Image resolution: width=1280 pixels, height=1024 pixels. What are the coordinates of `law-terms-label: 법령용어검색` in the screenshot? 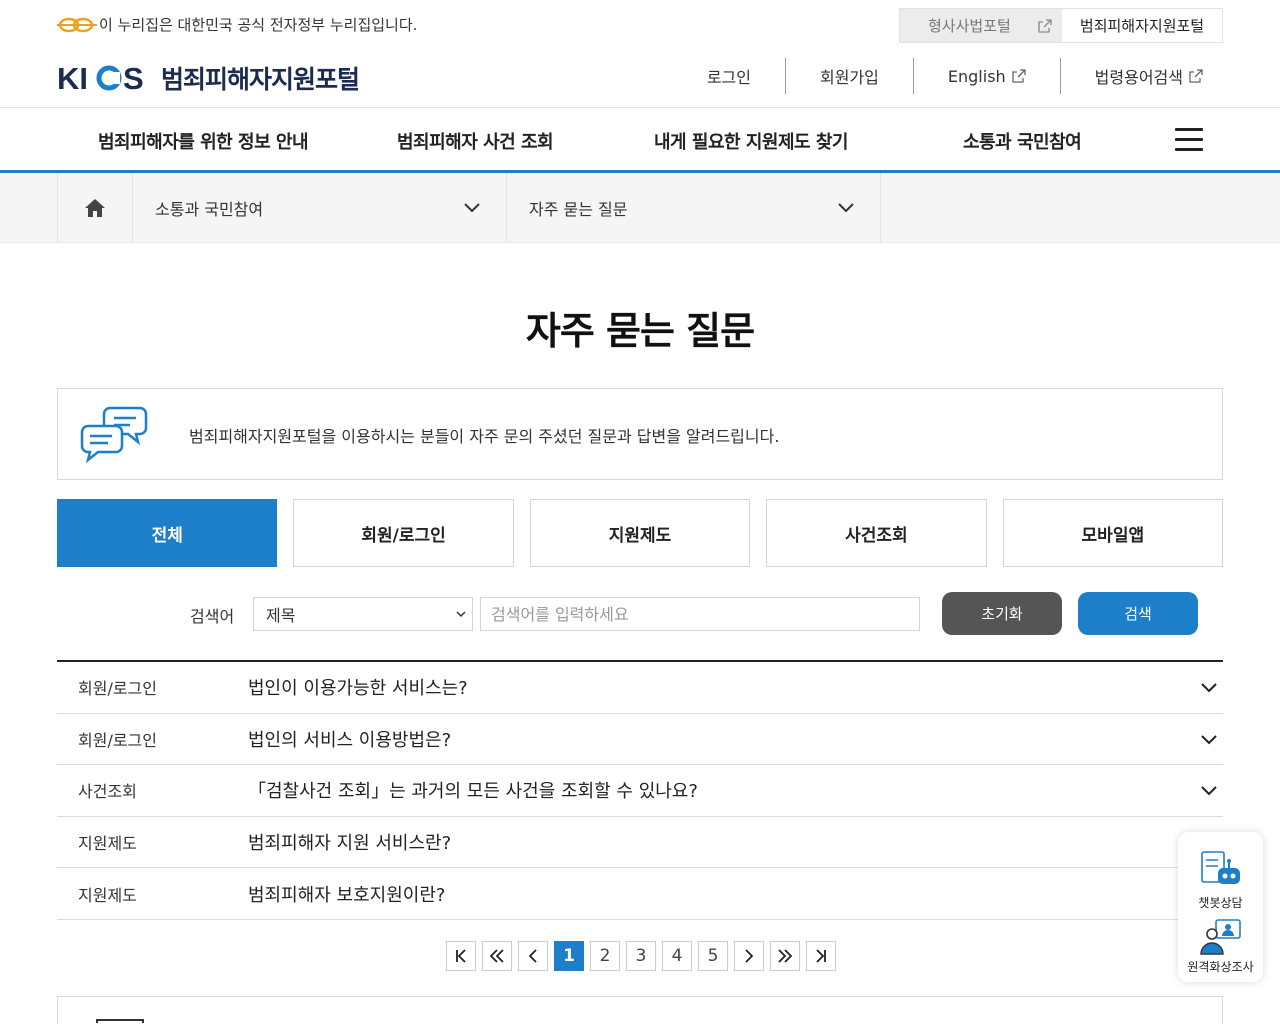 It's located at (1138, 77).